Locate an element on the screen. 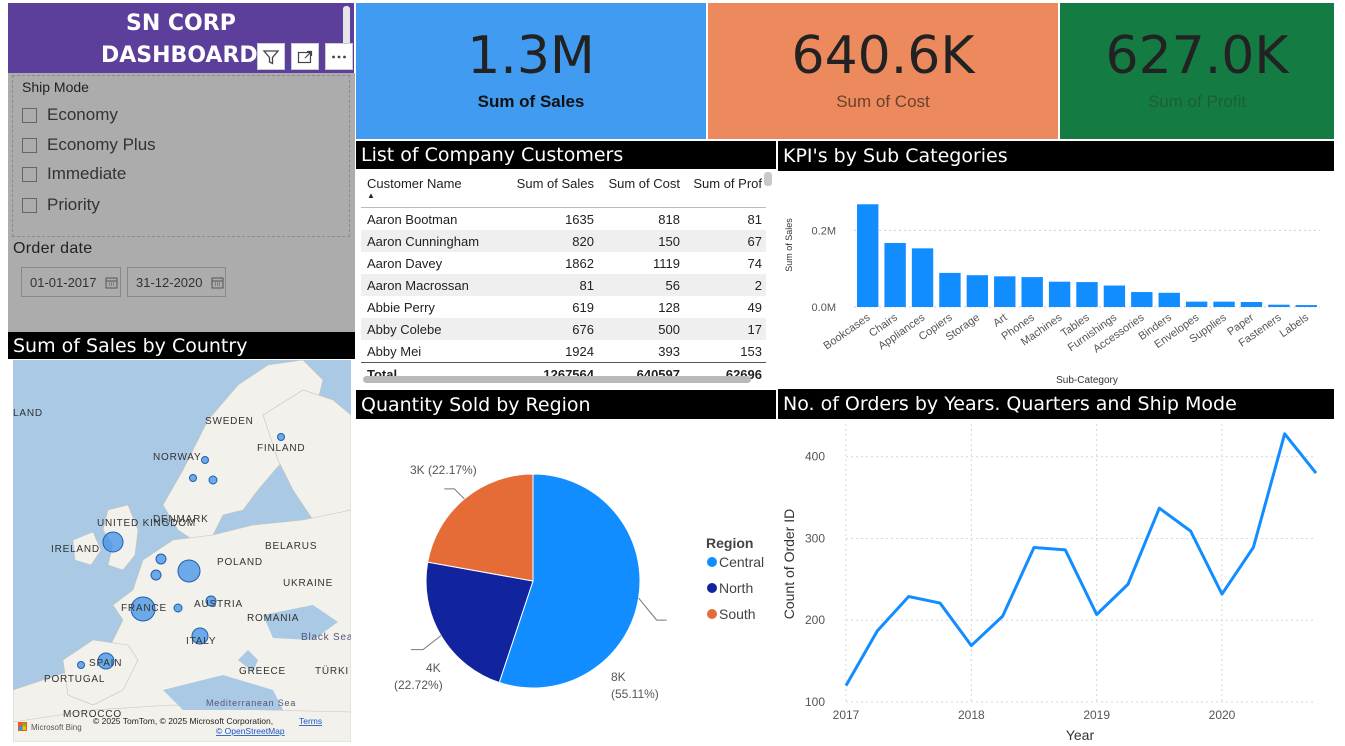 This screenshot has height=746, width=1345. slicer-option-priority: Priority is located at coordinates (61, 205).